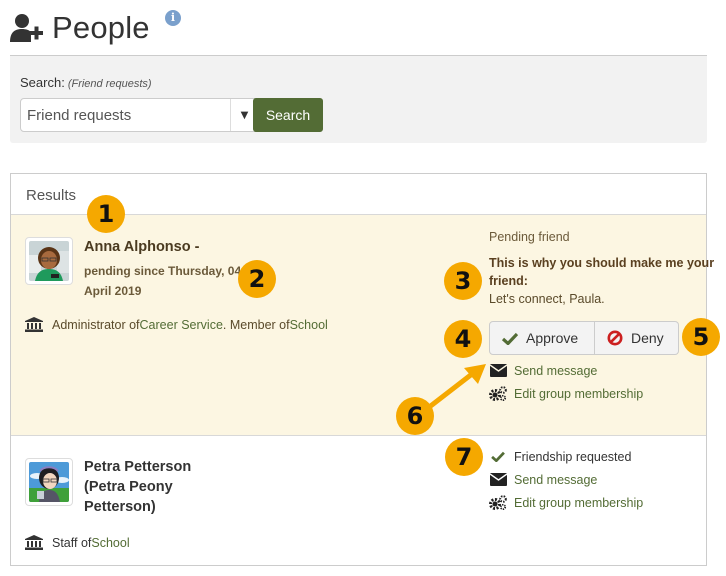 This screenshot has width=726, height=576. I want to click on callout-7: 7, so click(464, 457).